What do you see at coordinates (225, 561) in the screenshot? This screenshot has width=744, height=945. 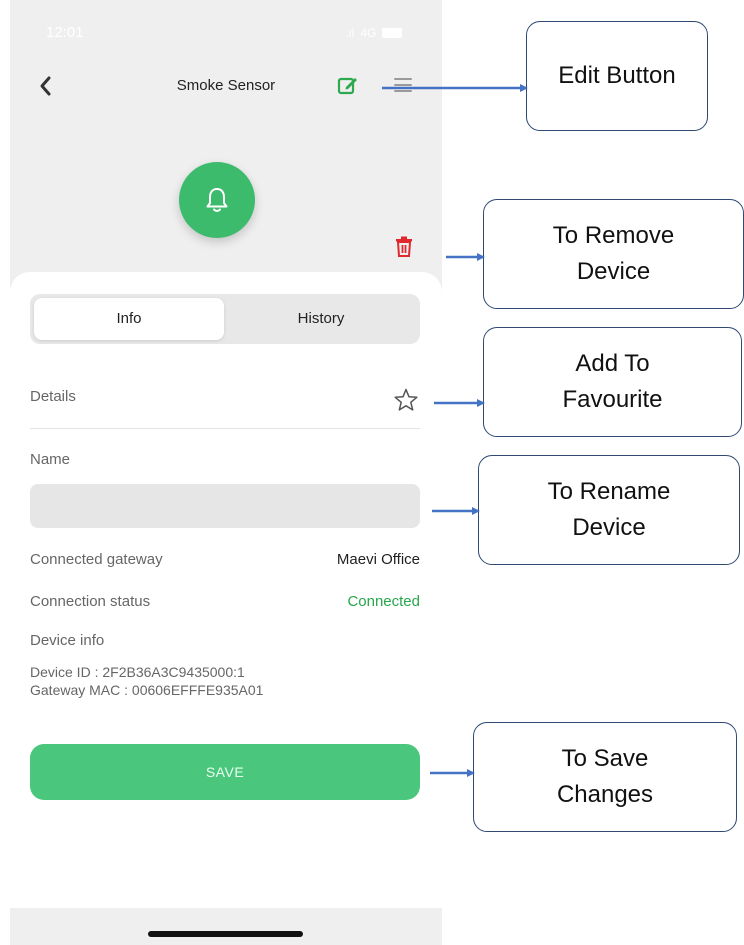 I see `gateway-row: Connected gateway Maevi Office` at bounding box center [225, 561].